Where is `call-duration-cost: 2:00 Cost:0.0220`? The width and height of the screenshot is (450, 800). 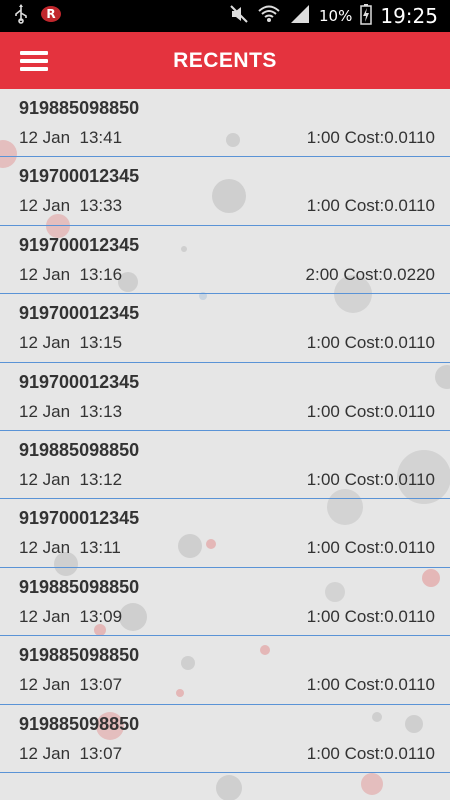
call-duration-cost: 2:00 Cost:0.0220 is located at coordinates (370, 274).